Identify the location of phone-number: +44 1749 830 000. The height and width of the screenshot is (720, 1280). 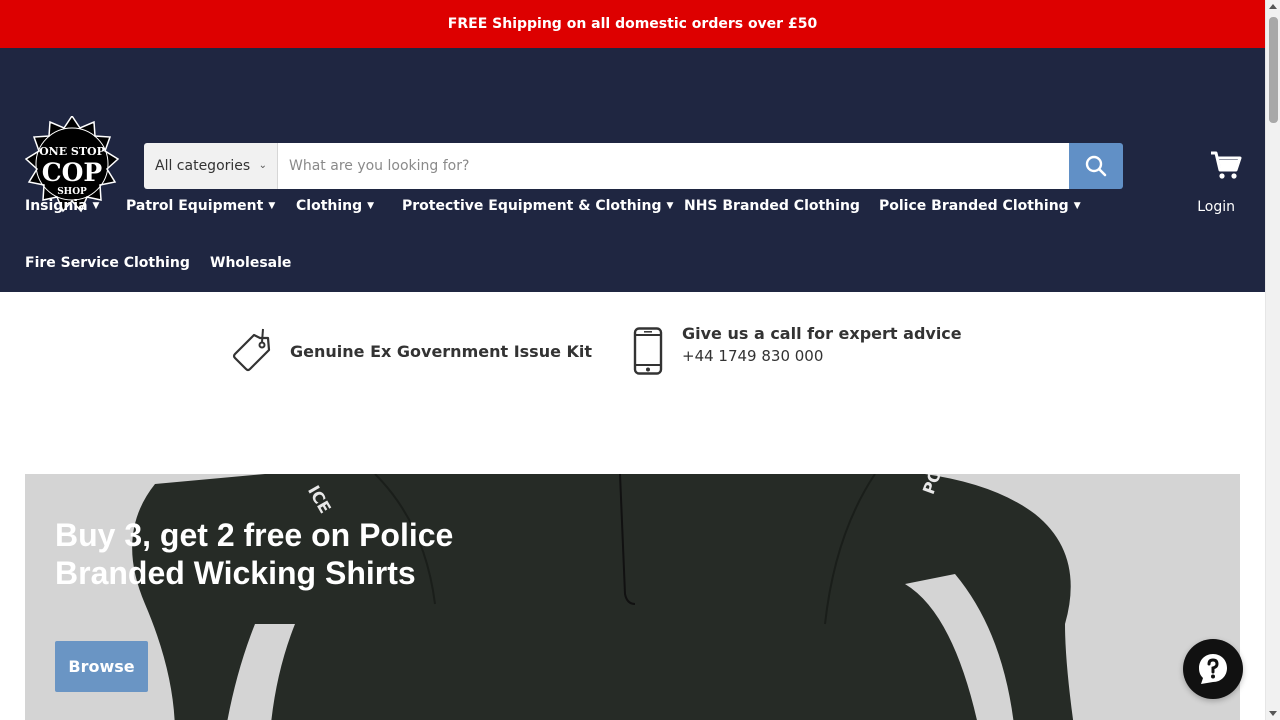
(822, 356).